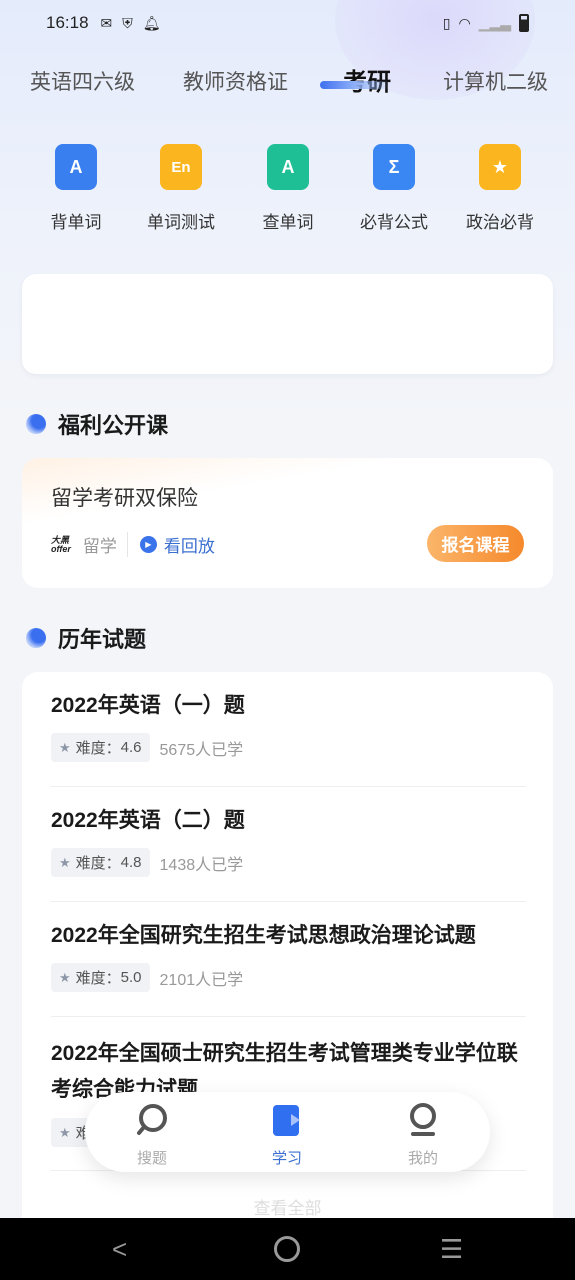 This screenshot has width=575, height=1280. I want to click on home-icon, so click(287, 1249).